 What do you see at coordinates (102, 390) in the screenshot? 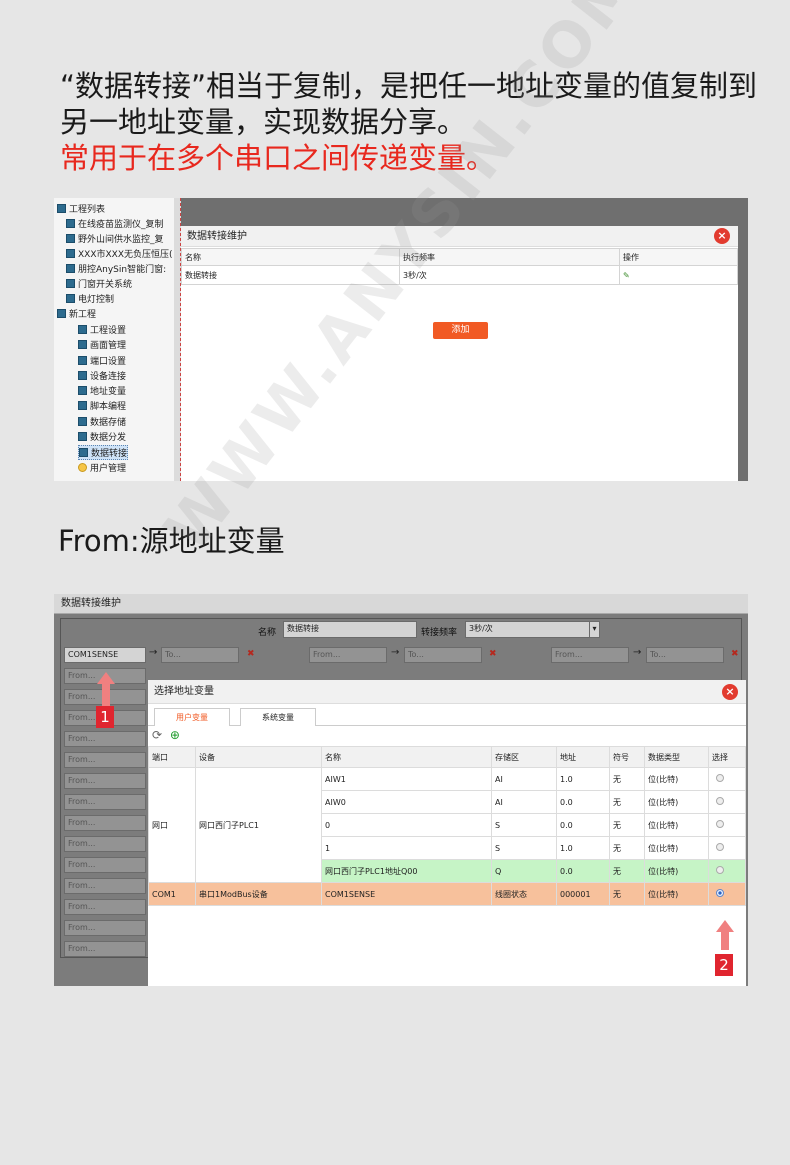
I see `tree-child: 地址变量` at bounding box center [102, 390].